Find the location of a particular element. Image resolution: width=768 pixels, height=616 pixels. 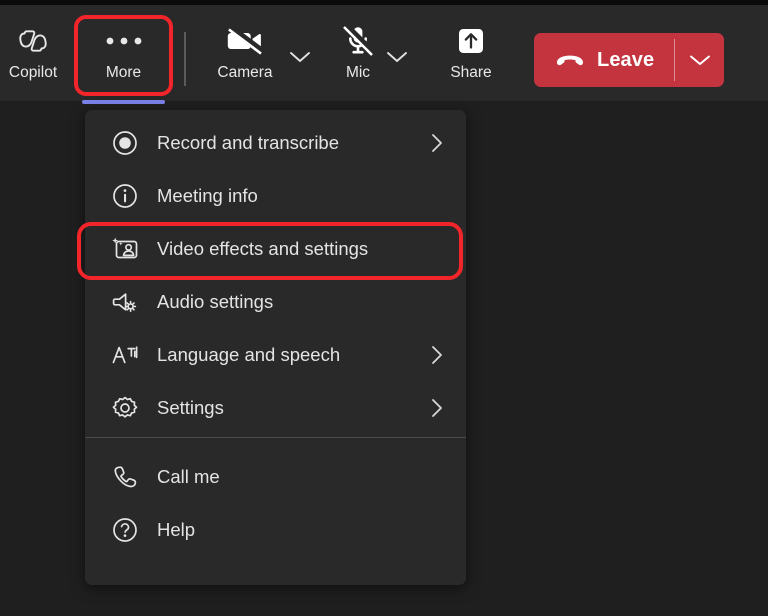

menu-group-secondary: Call me Help is located at coordinates (275, 497).